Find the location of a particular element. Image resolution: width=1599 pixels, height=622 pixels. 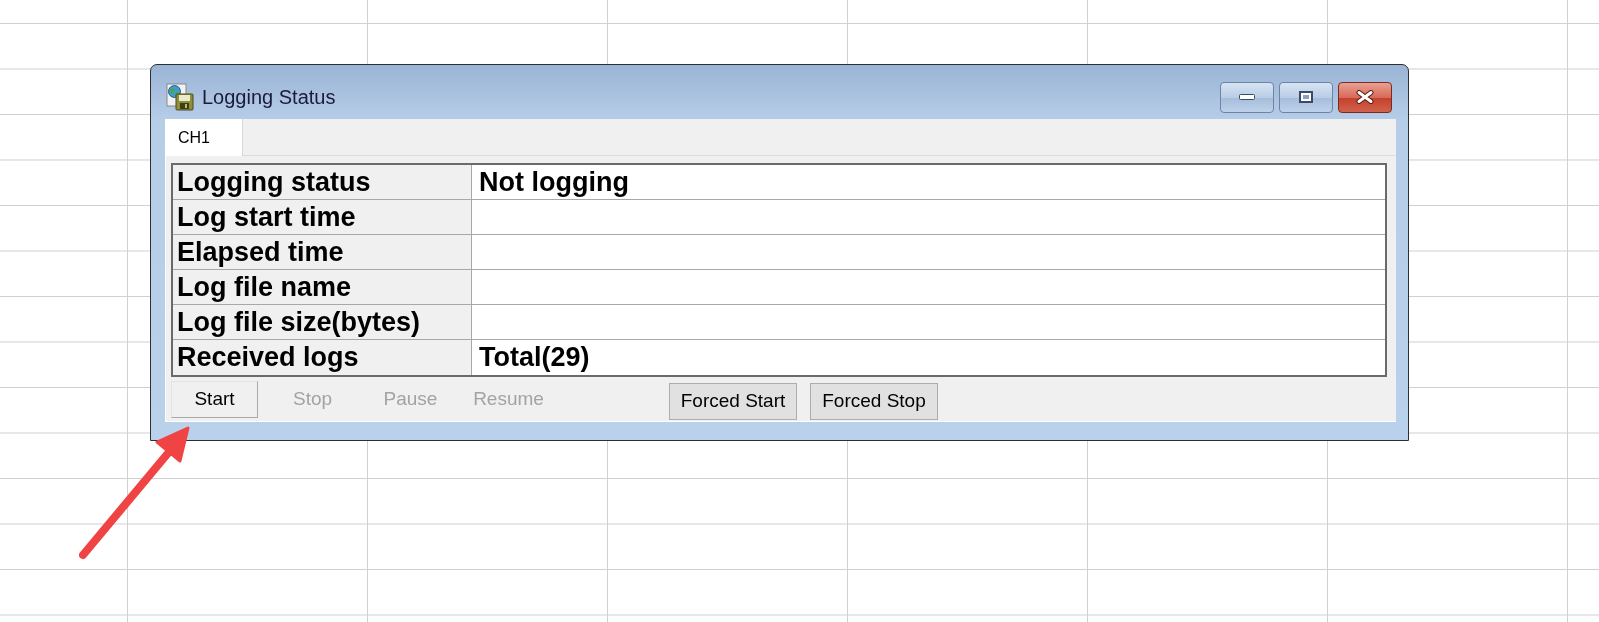

close-icon is located at coordinates (1365, 97).